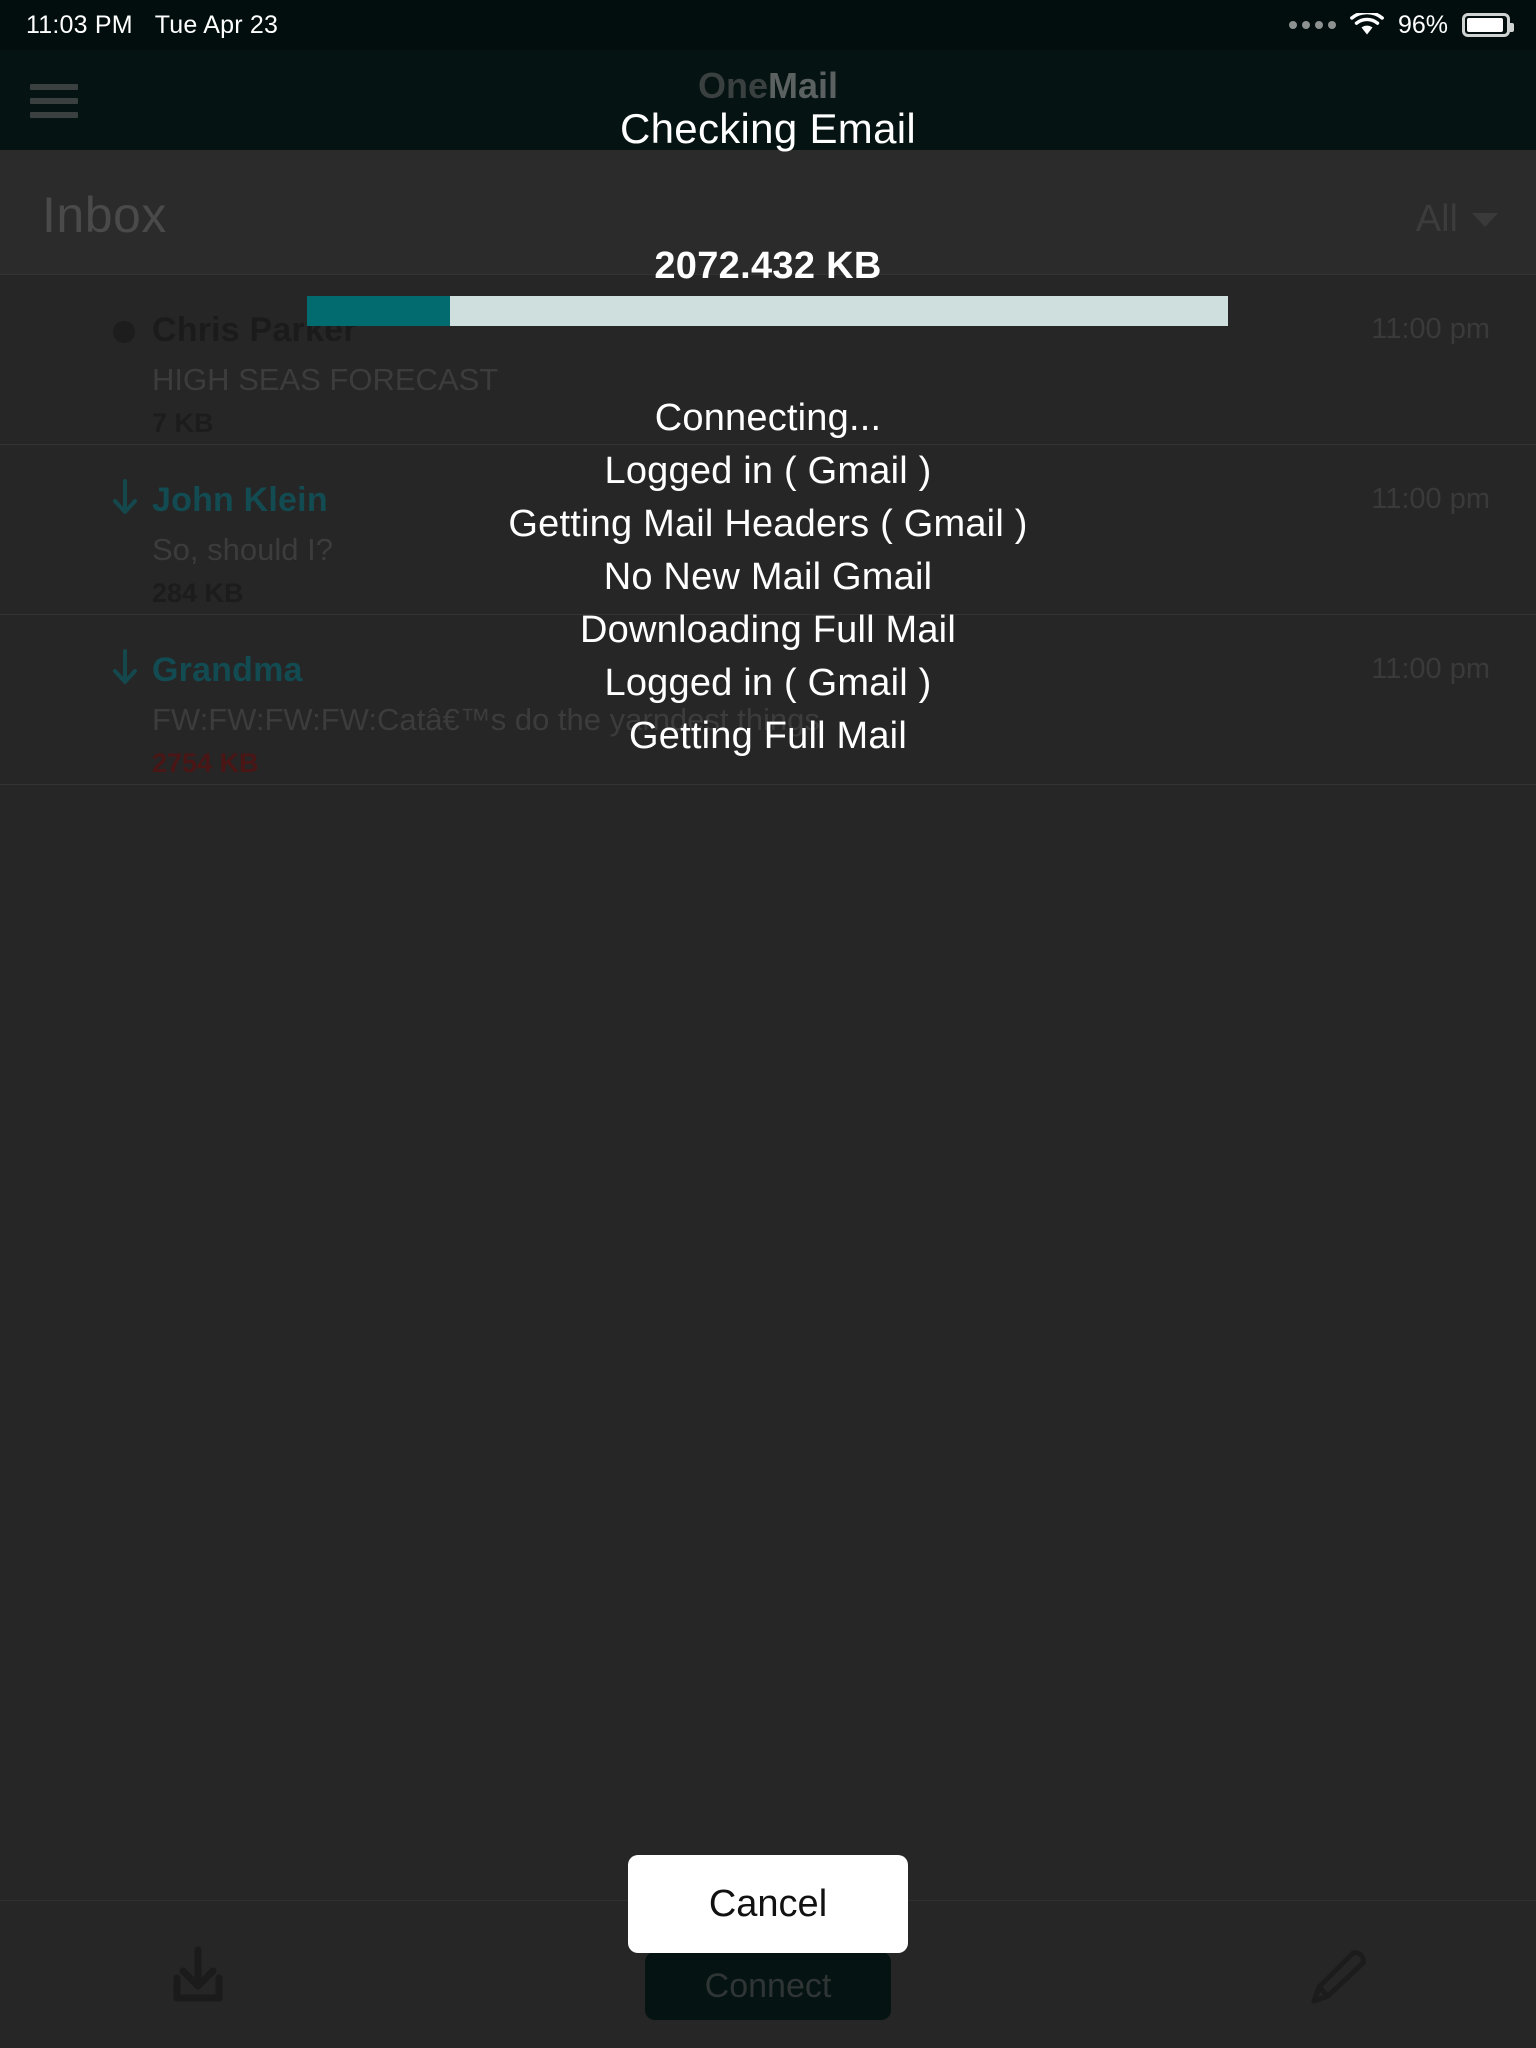 This screenshot has height=2048, width=1536. Describe the element at coordinates (240, 500) in the screenshot. I see `sender-name: John Klein` at that location.